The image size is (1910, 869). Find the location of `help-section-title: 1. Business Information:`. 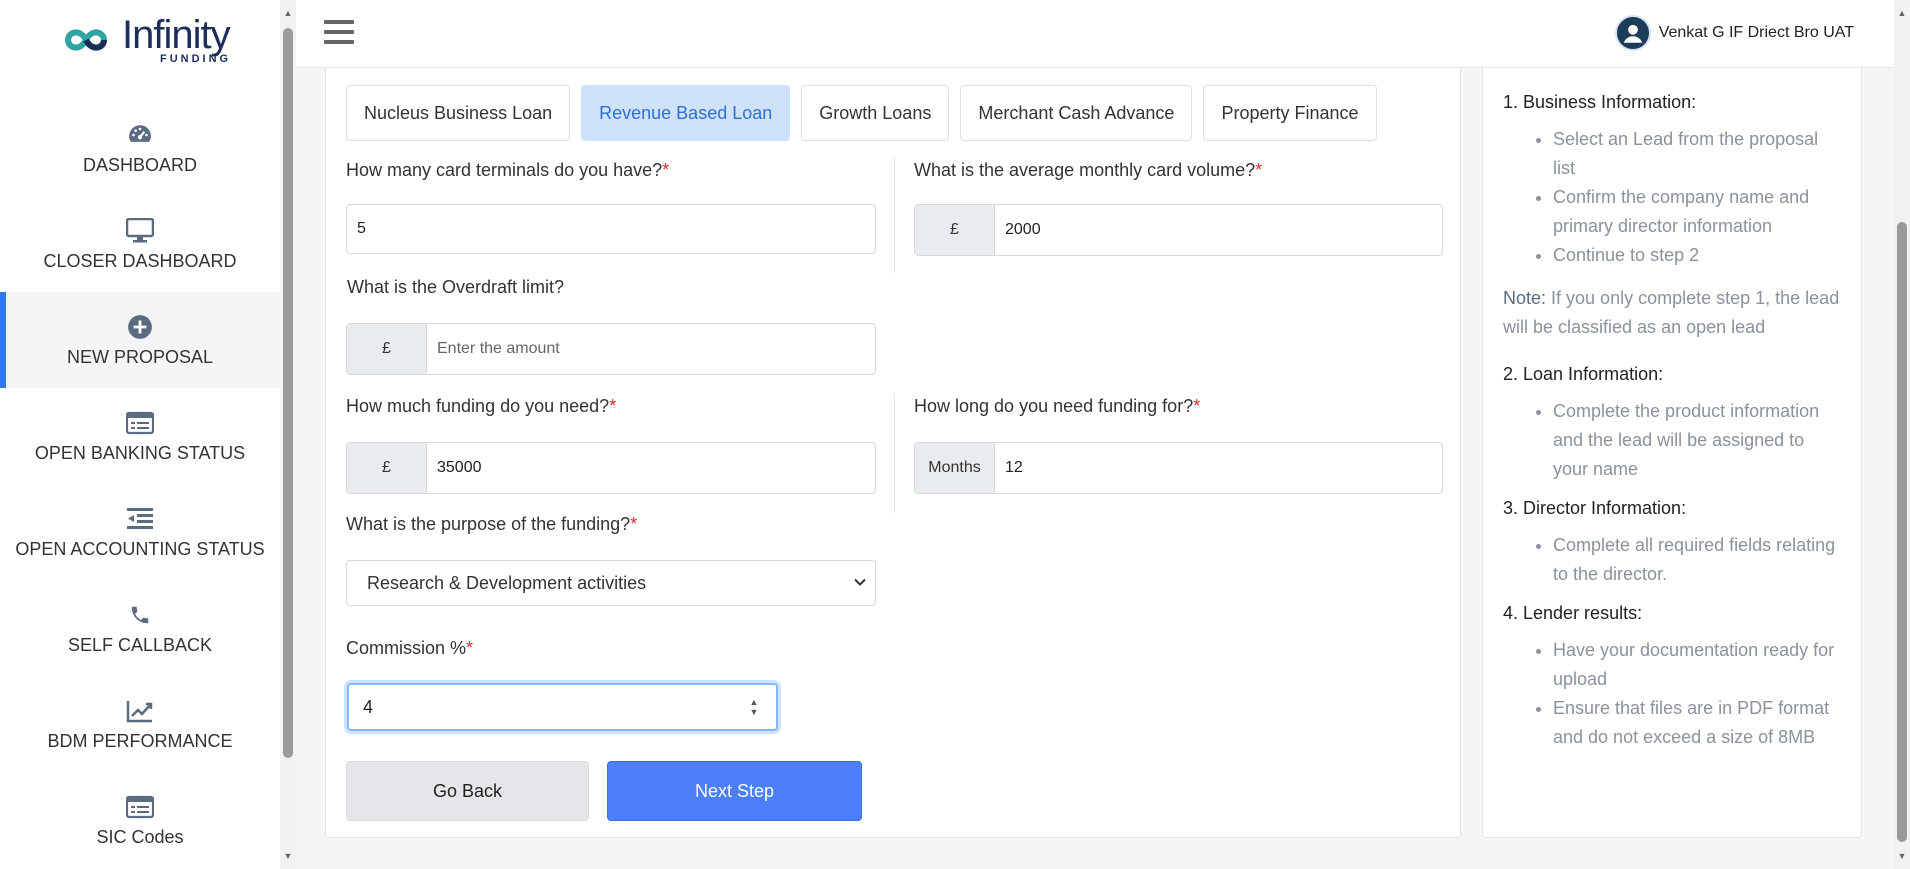

help-section-title: 1. Business Information: is located at coordinates (1600, 102).